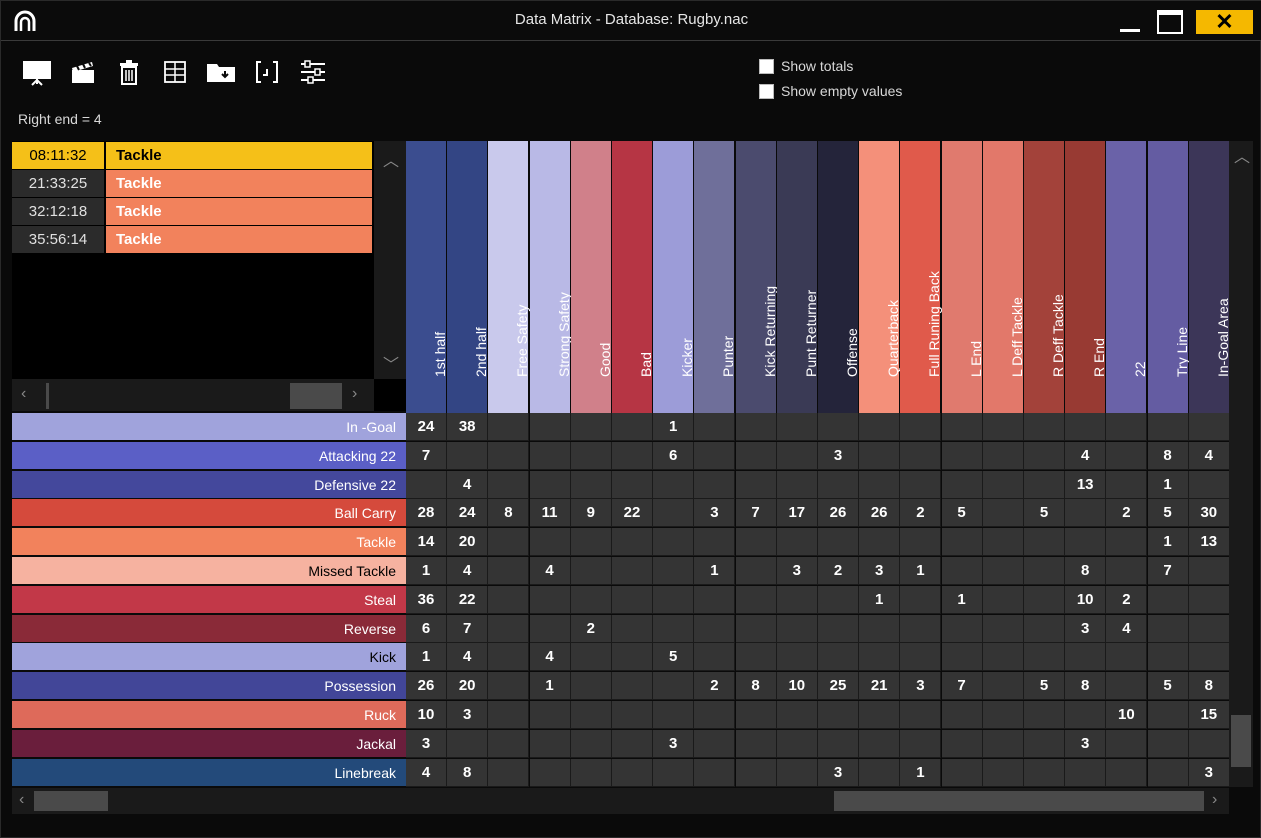 This screenshot has height=838, width=1261. I want to click on event-list-horizontal-scrollbar: ‹ ›, so click(193, 395).